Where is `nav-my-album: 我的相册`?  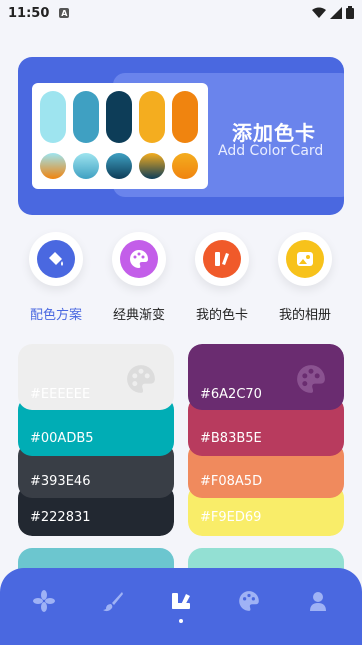 nav-my-album: 我的相册 is located at coordinates (305, 277).